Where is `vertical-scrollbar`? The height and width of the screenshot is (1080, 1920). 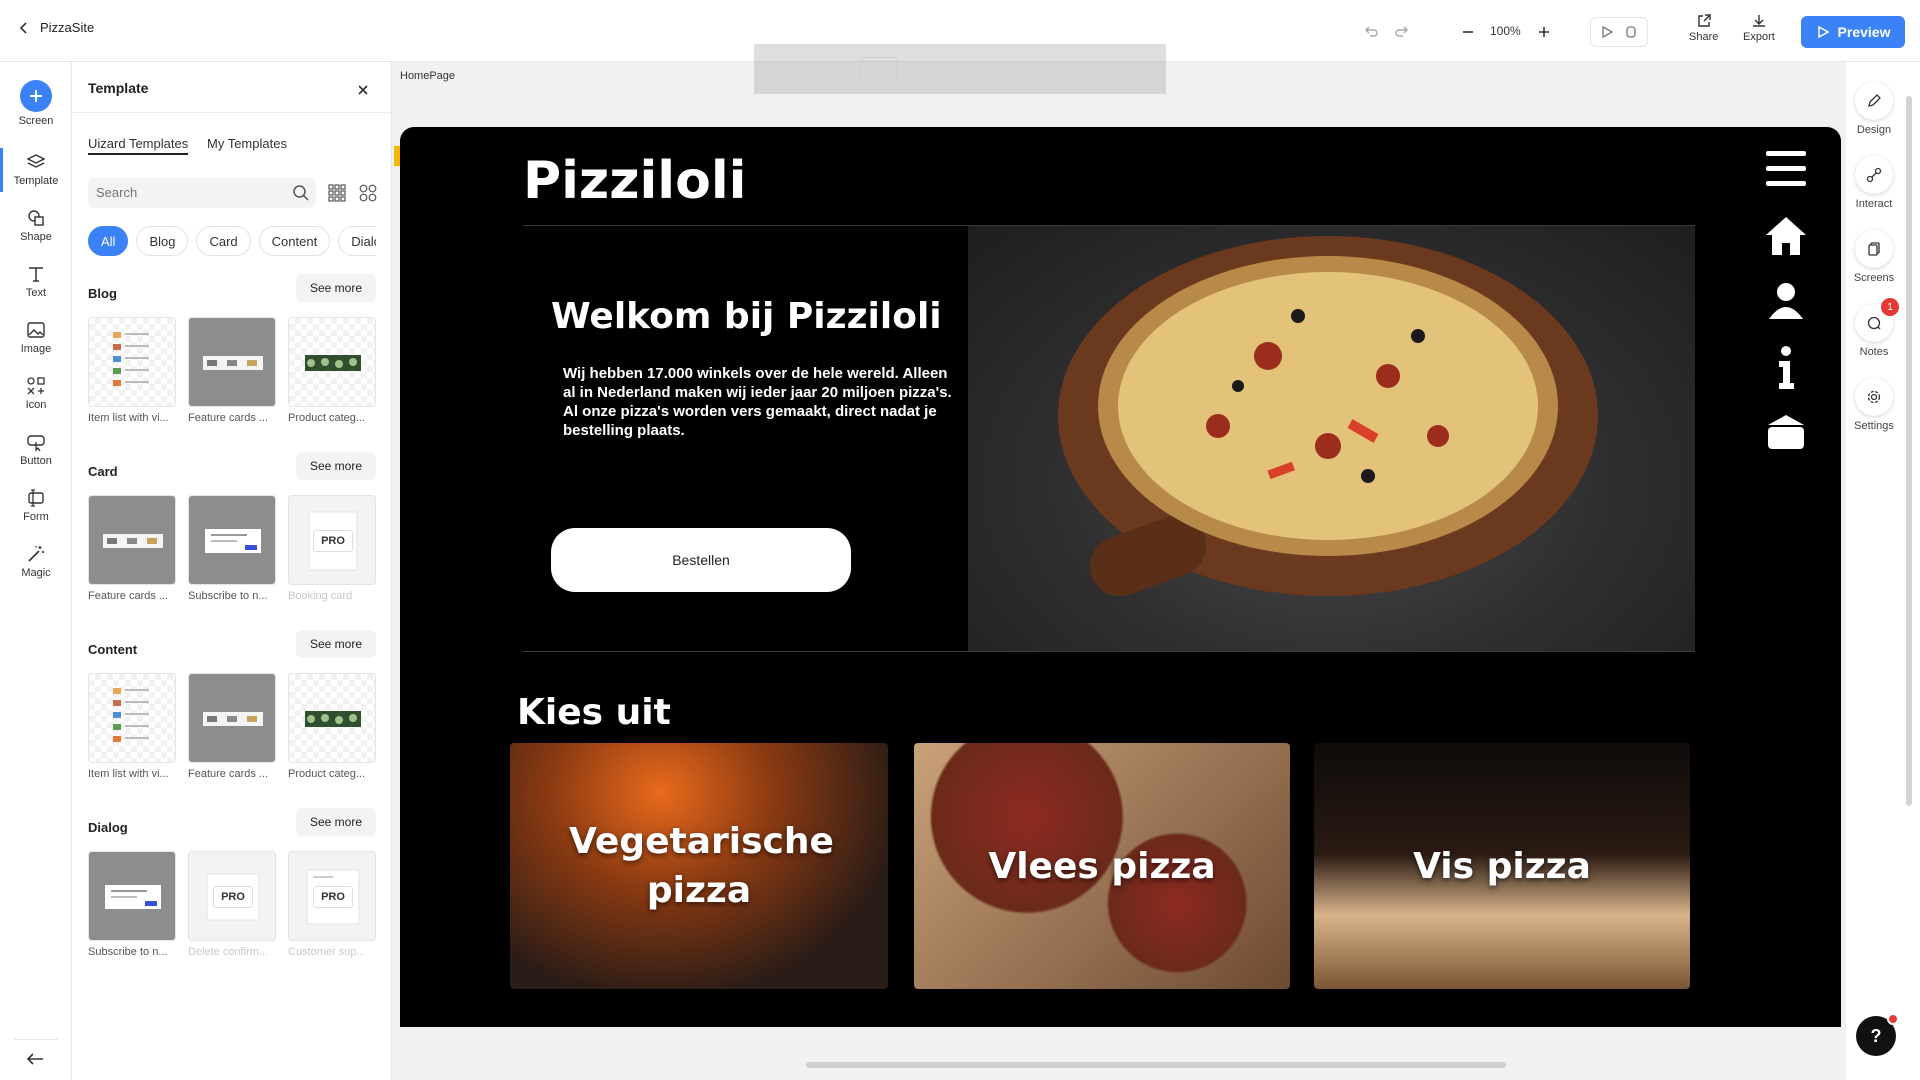
vertical-scrollbar is located at coordinates (1909, 451).